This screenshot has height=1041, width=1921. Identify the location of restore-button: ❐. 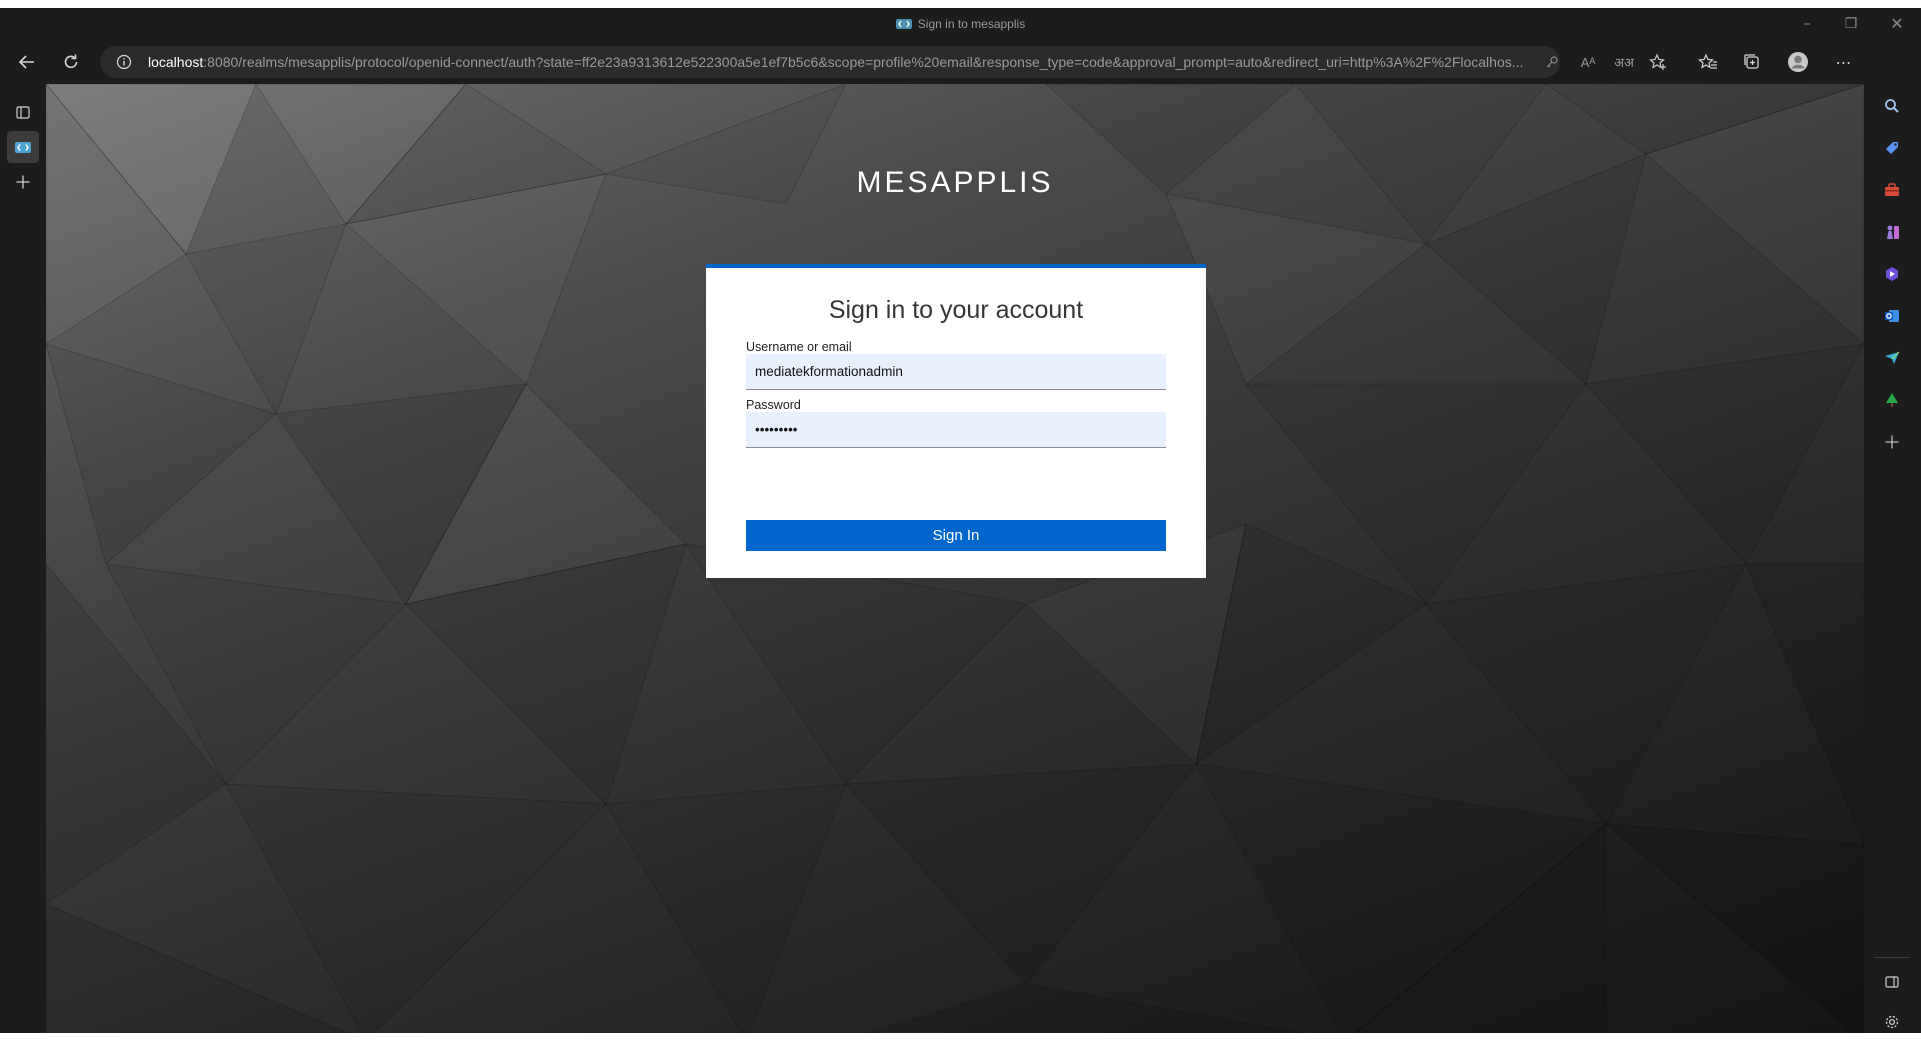
(1851, 24).